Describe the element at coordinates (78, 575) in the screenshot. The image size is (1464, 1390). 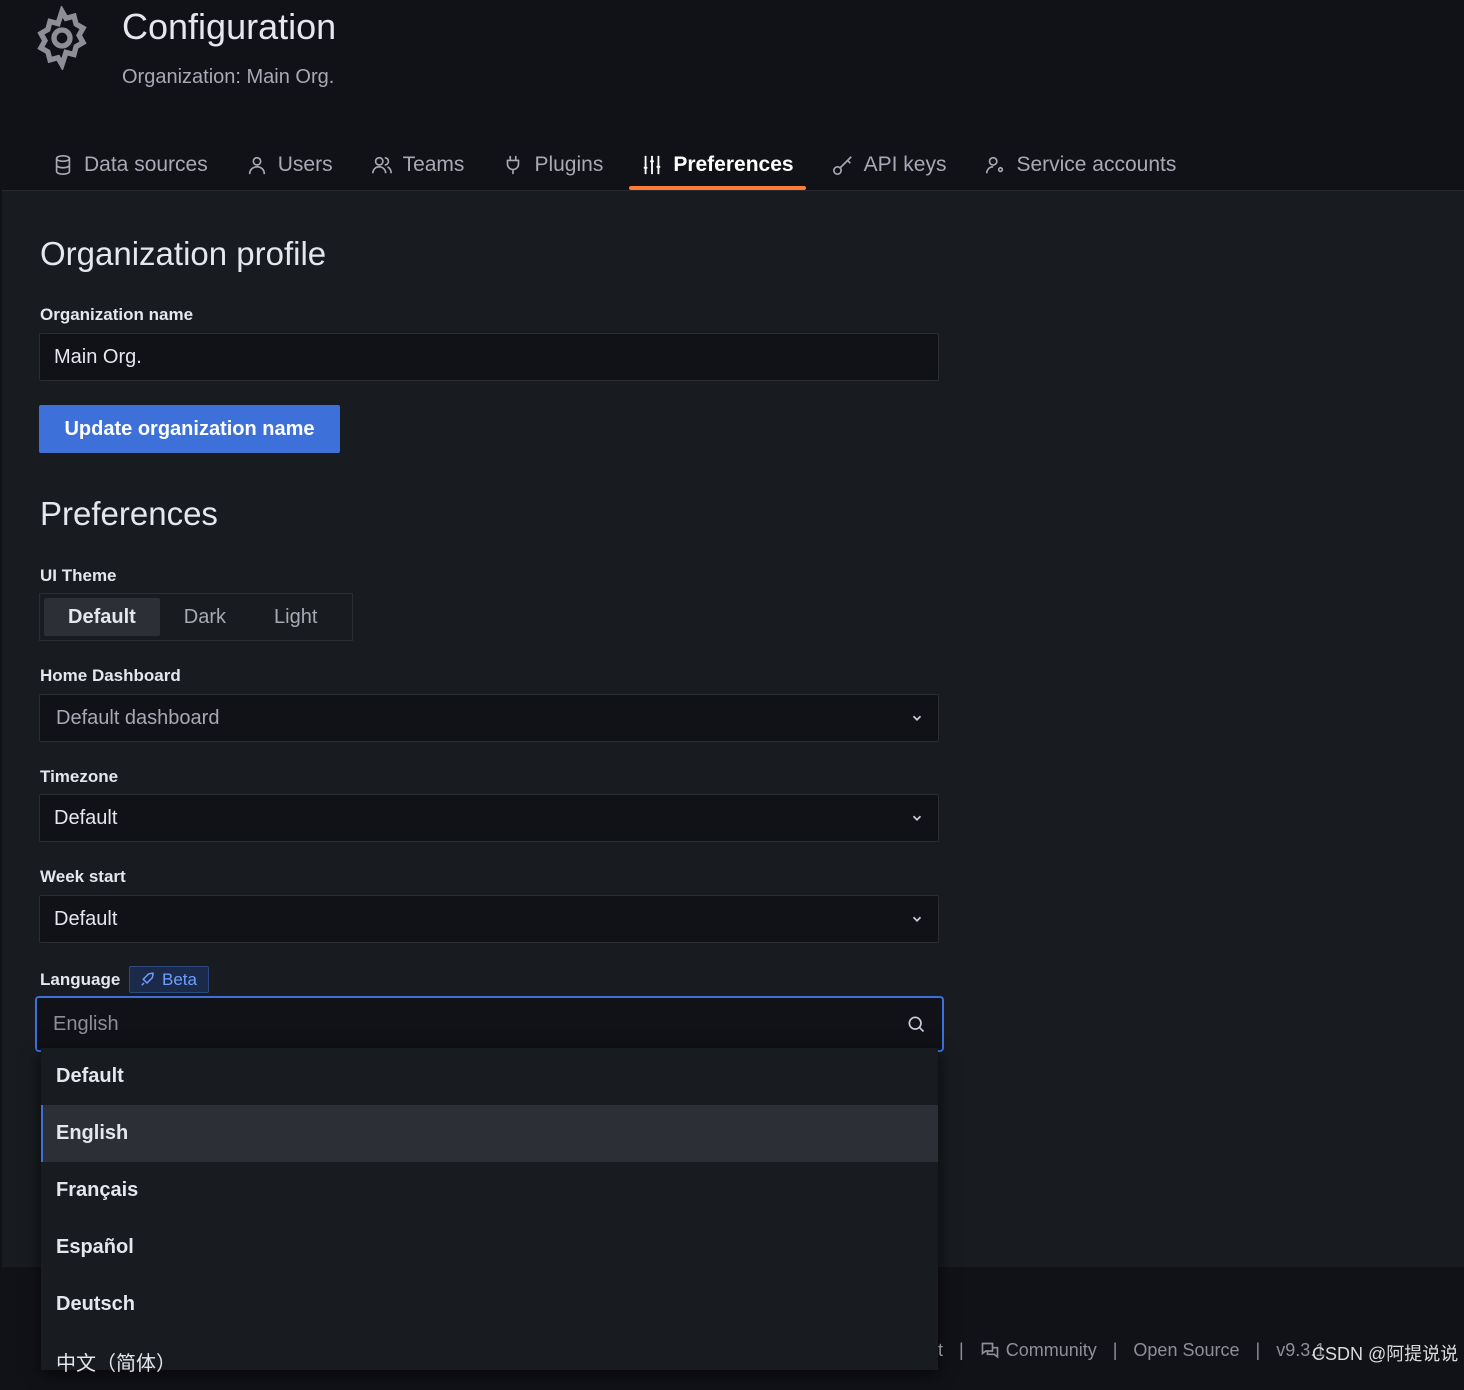
I see `ui-theme-label: UI Theme` at that location.